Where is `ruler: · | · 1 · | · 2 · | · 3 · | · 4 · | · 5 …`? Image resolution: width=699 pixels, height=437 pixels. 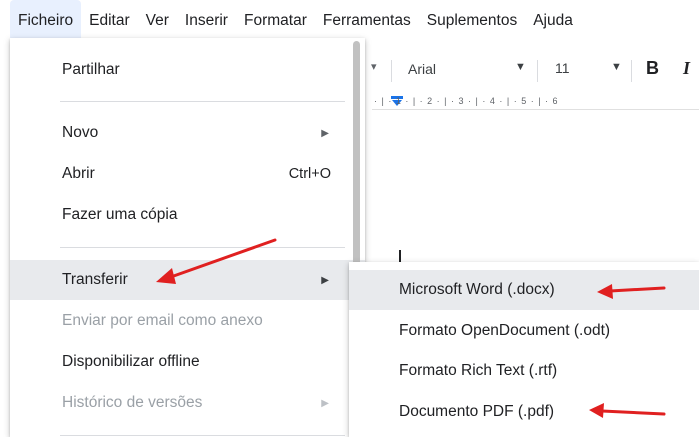
ruler: · | · 1 · | · 2 · | · 3 · | · 4 · | · 5 … is located at coordinates (535, 103).